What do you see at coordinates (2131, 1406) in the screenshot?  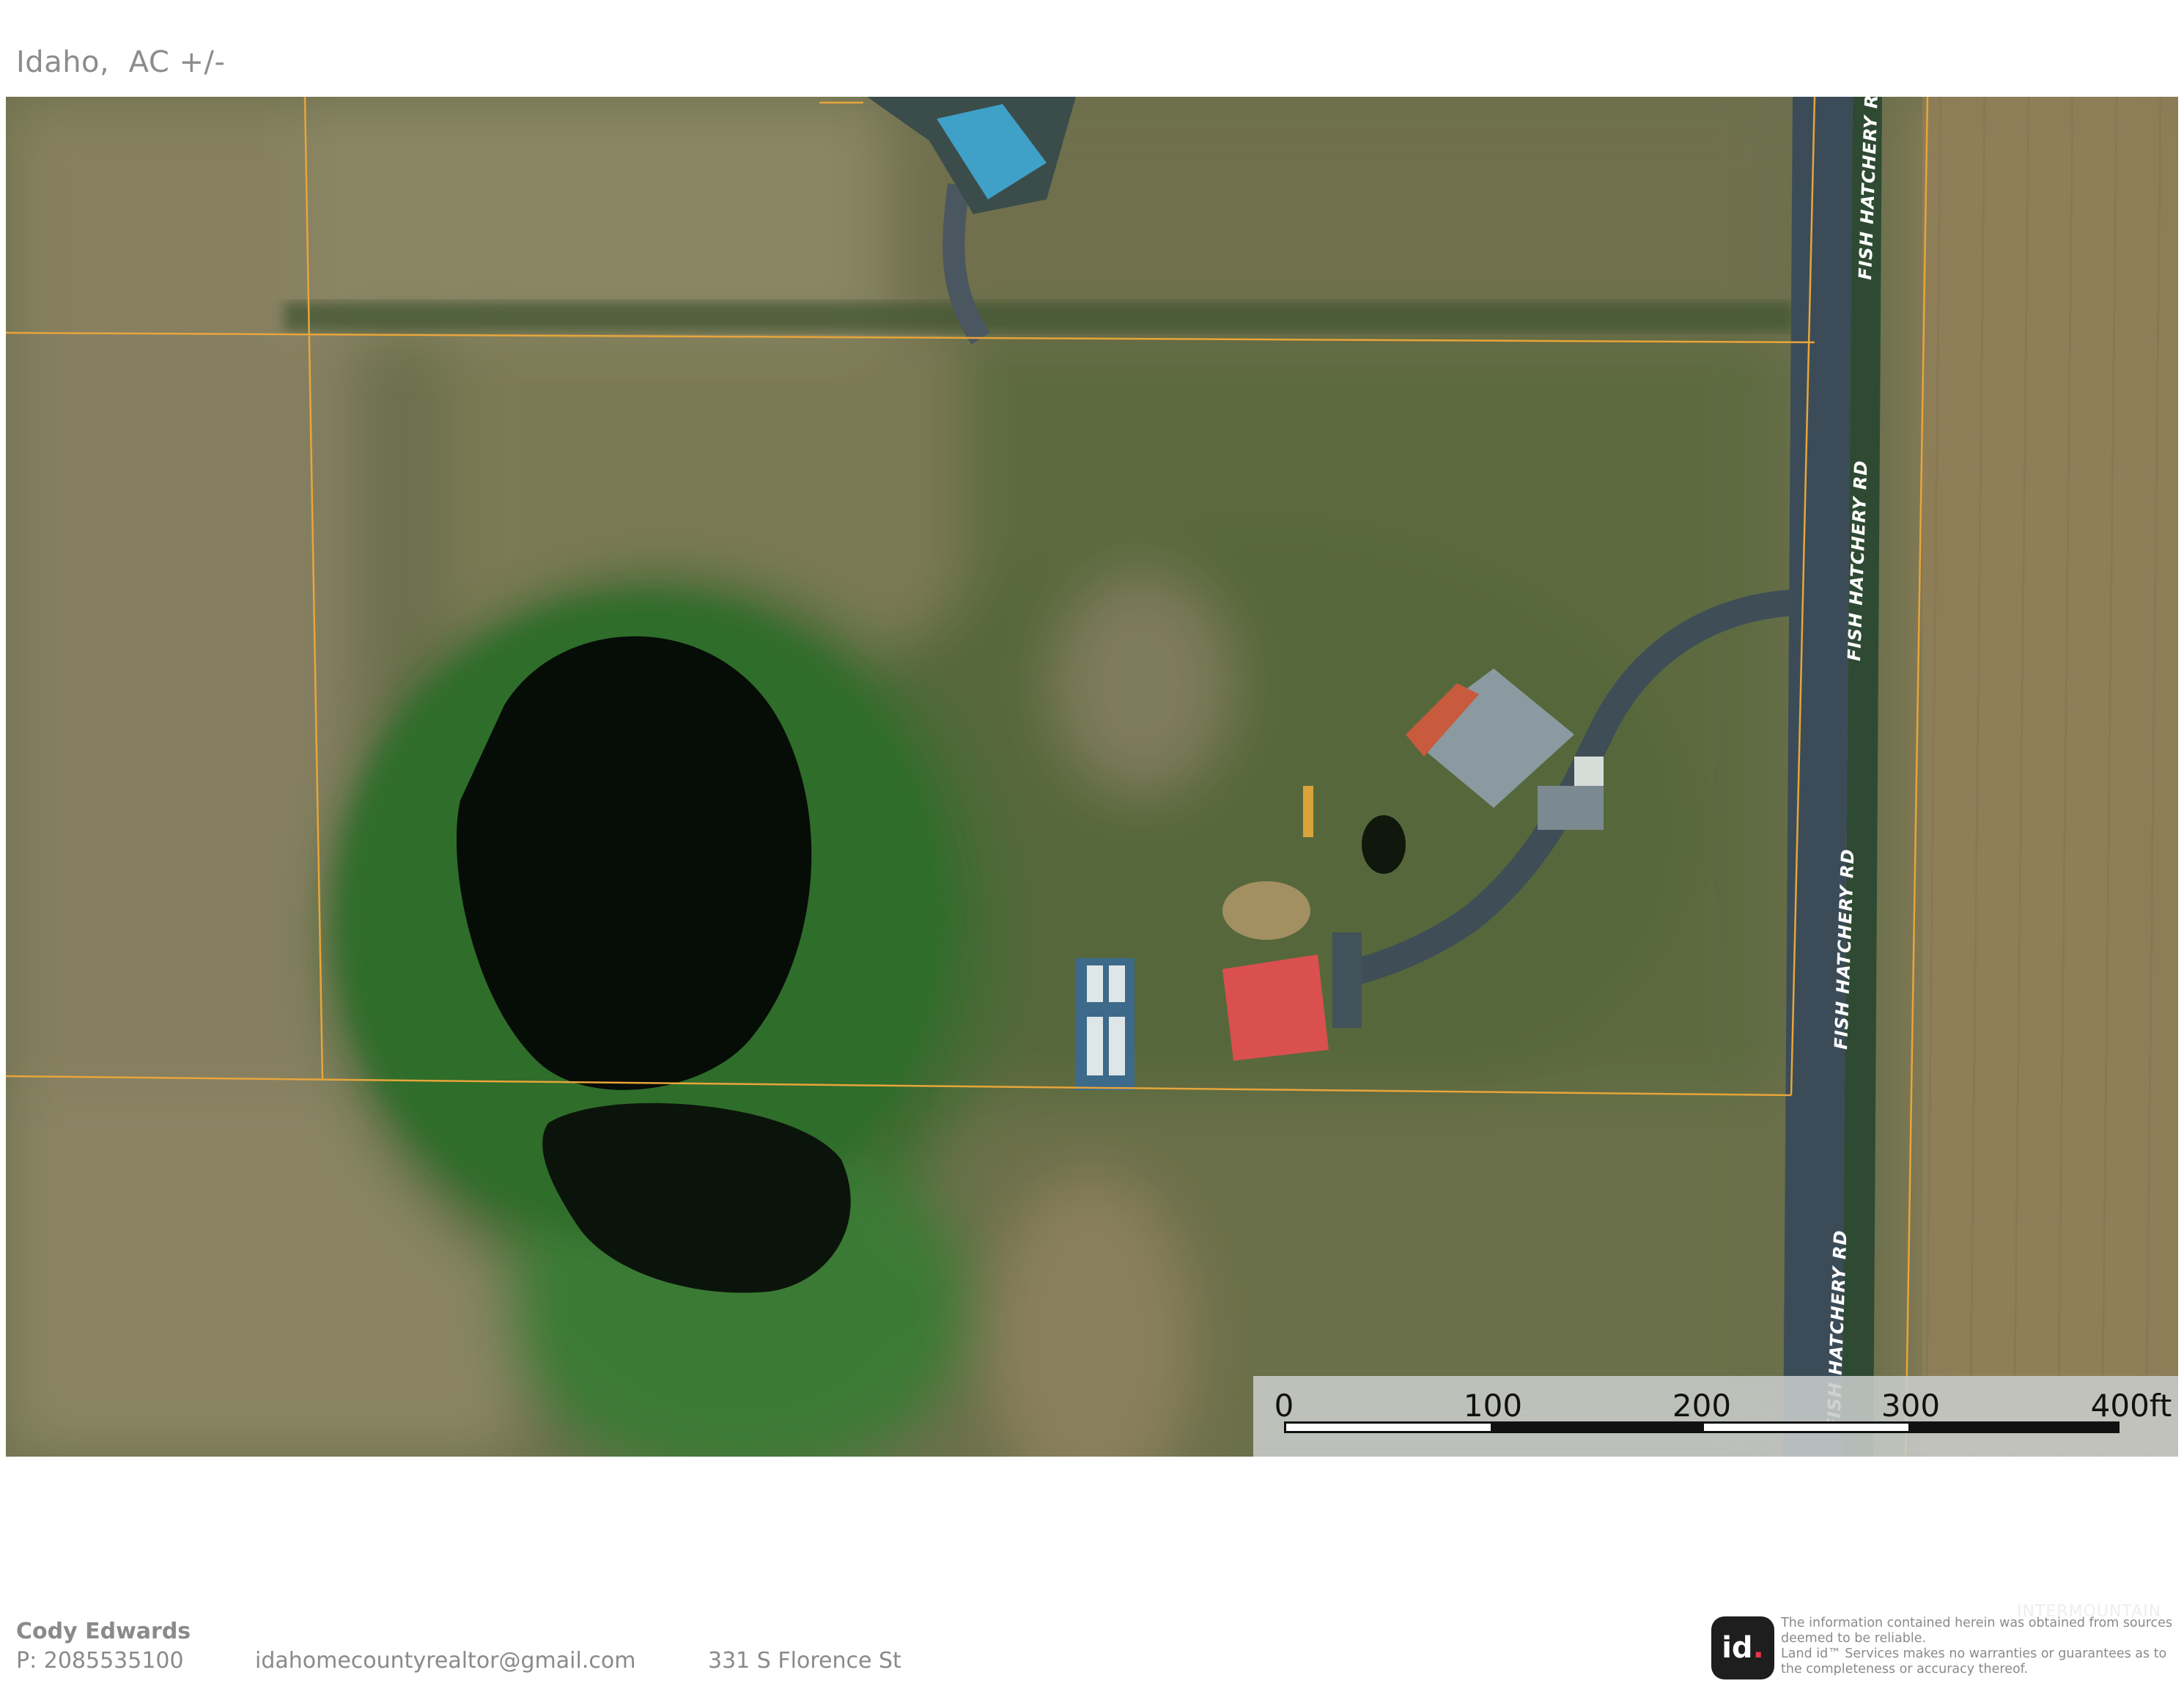 I see `scale-label-400: 400ft` at bounding box center [2131, 1406].